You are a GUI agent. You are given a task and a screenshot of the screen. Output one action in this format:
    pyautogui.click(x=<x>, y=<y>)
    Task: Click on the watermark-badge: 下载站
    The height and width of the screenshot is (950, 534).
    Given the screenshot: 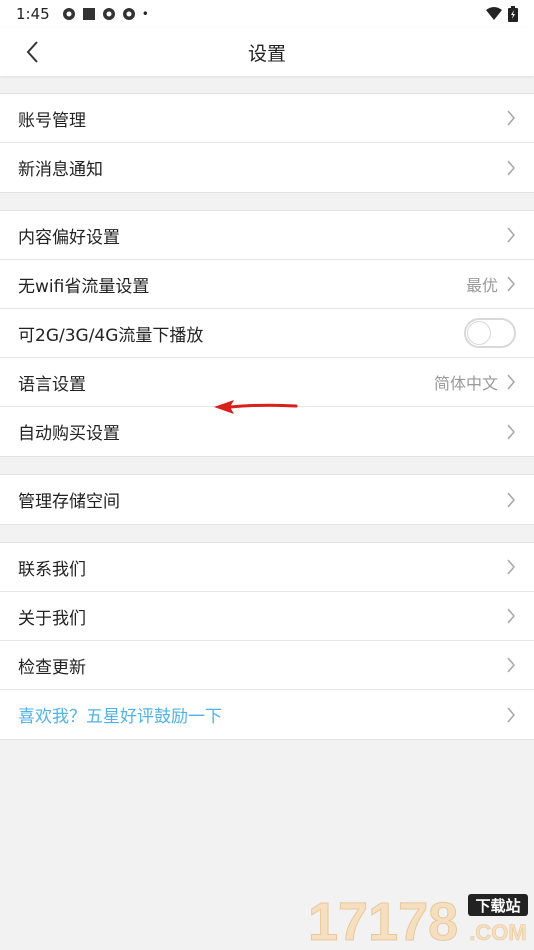 What is the action you would take?
    pyautogui.click(x=497, y=906)
    